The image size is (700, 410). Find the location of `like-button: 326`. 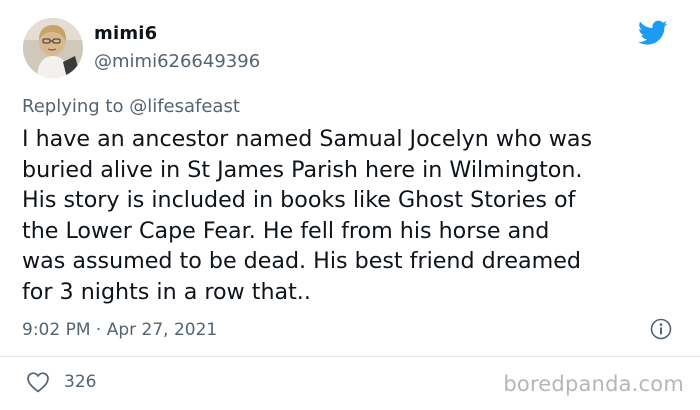

like-button: 326 is located at coordinates (61, 382).